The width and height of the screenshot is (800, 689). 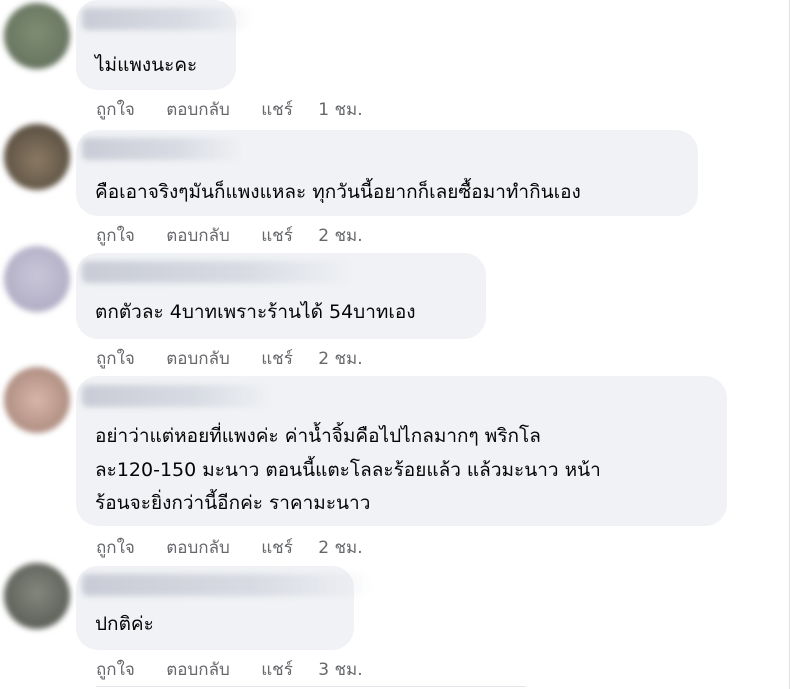 I want to click on comment-timestamp: 1 ชม., so click(x=340, y=109).